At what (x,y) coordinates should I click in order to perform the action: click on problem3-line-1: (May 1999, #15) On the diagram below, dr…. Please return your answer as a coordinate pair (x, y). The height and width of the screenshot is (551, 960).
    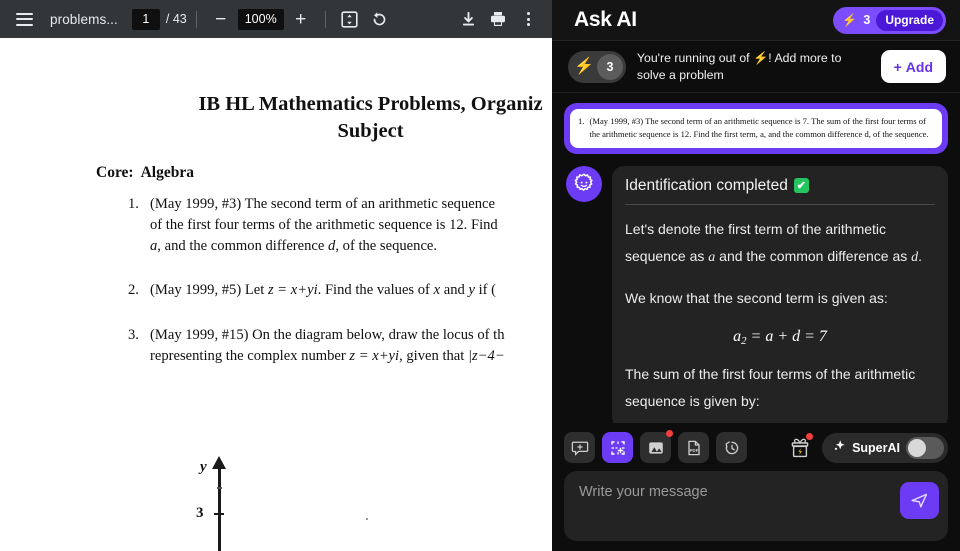
    Looking at the image, I should click on (327, 334).